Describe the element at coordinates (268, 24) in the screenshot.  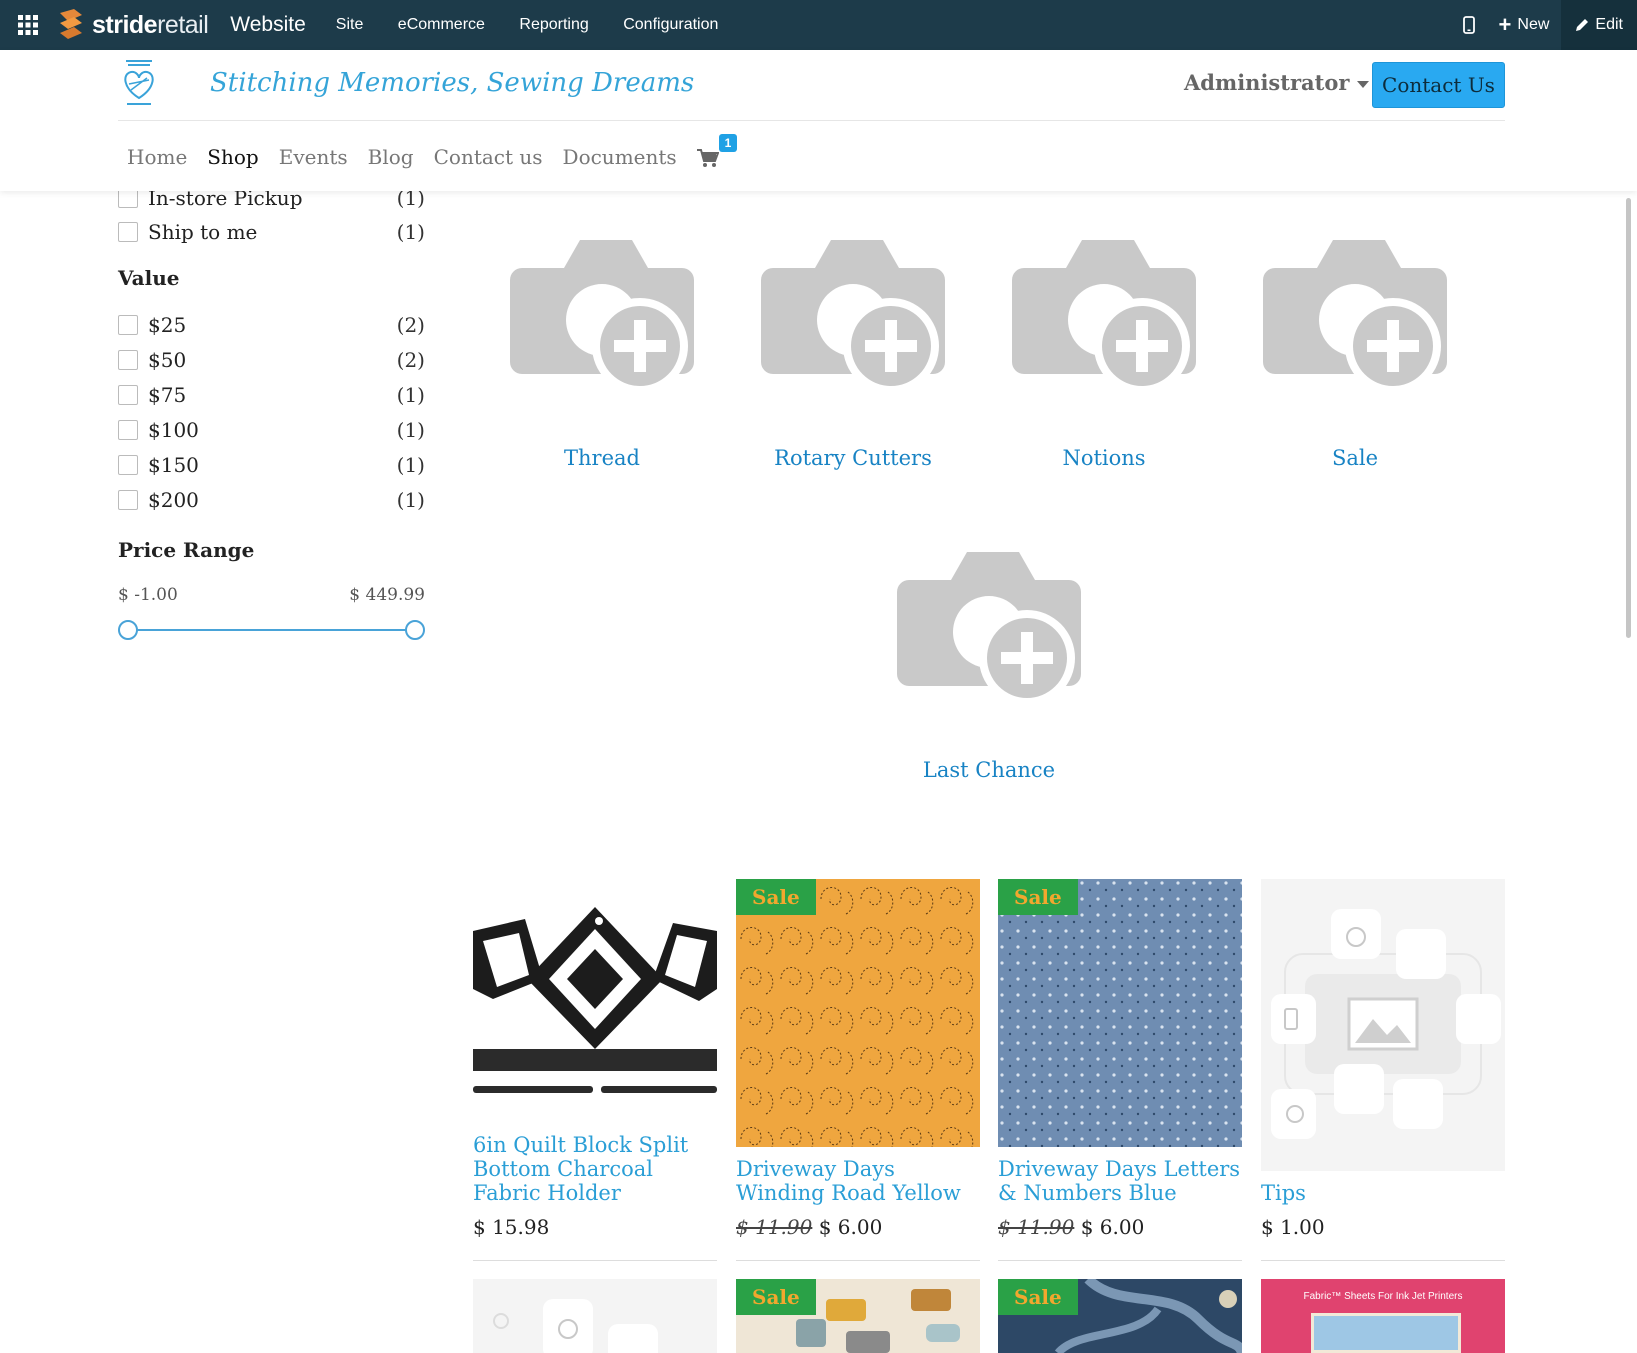
I see `app-title: Website` at that location.